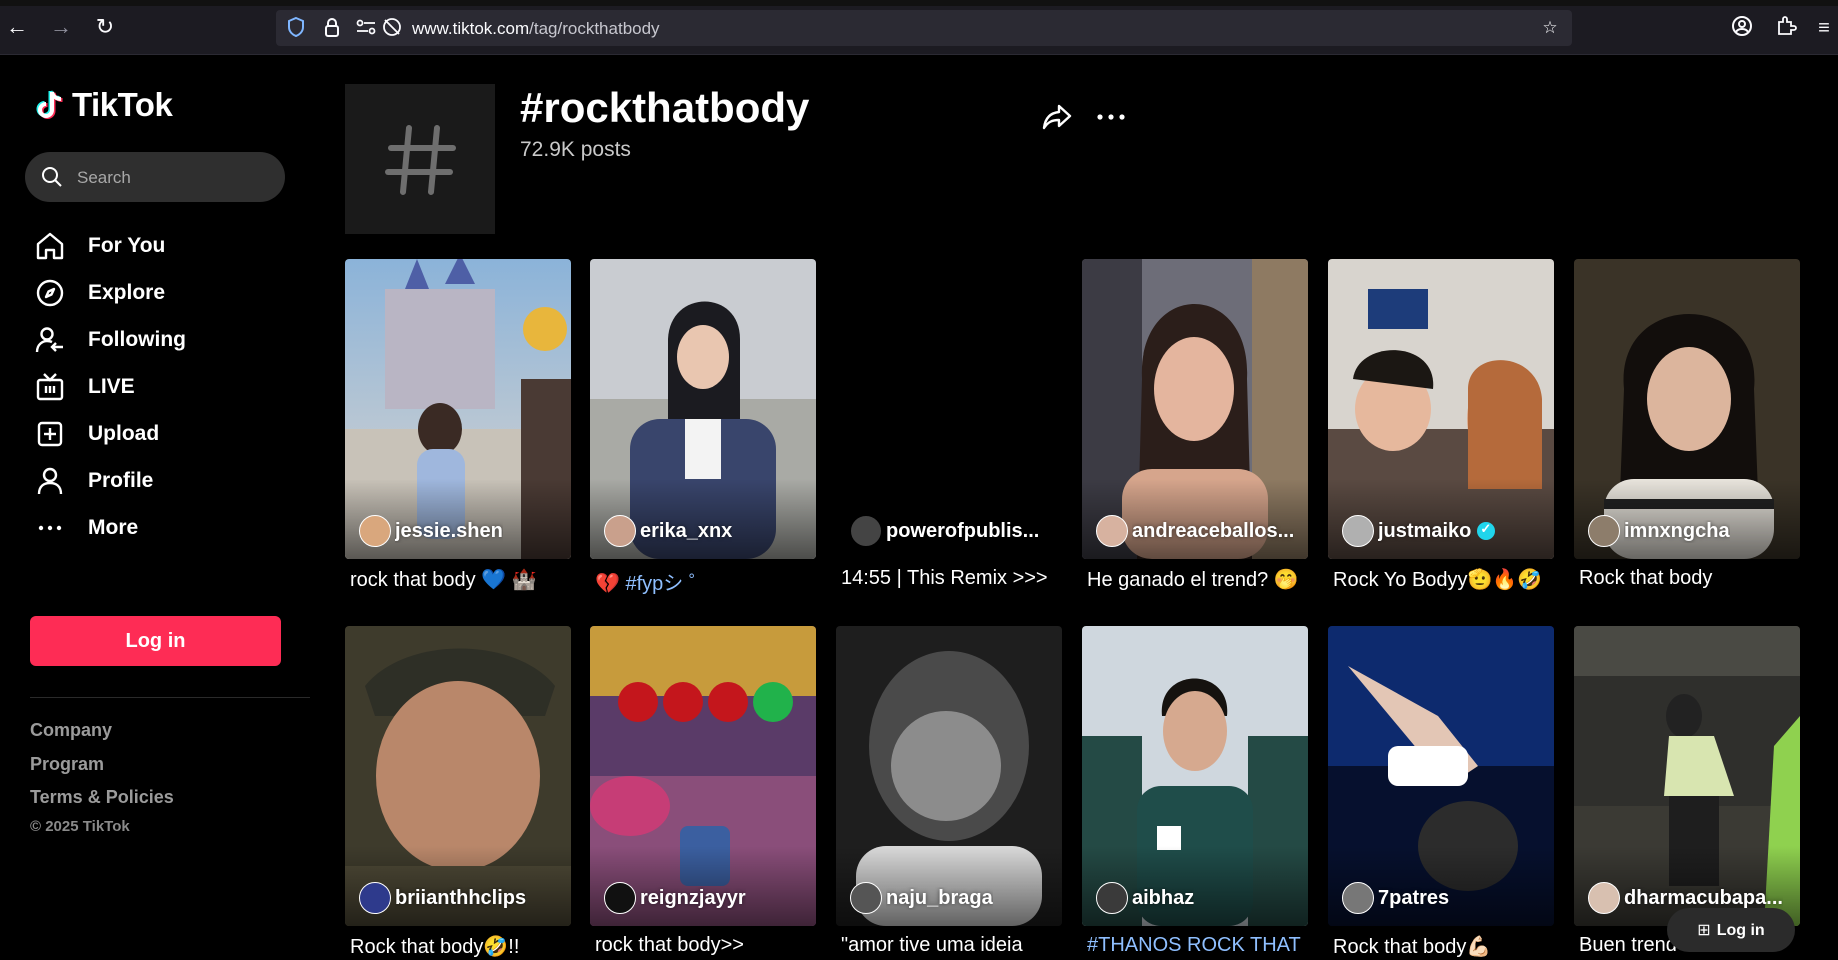 This screenshot has width=1838, height=960. Describe the element at coordinates (127, 245) in the screenshot. I see `nav-label: For You` at that location.